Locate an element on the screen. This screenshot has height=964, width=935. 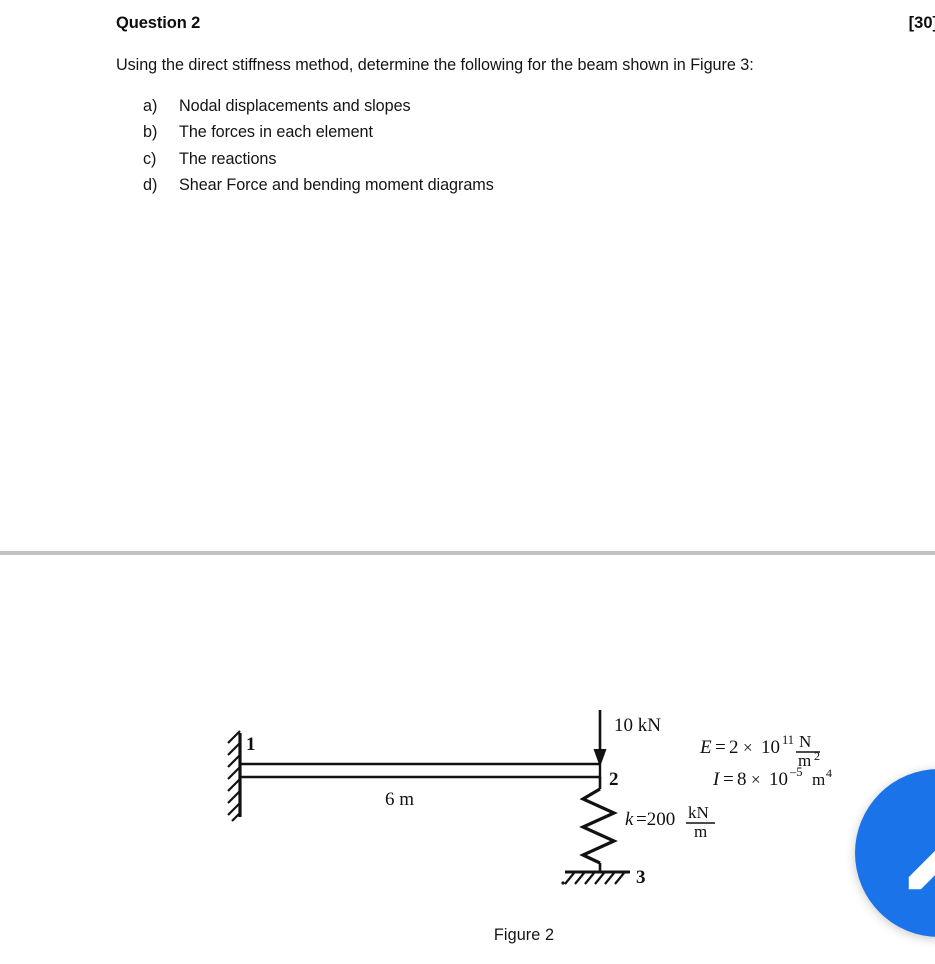
list-item-label: The forces in each element is located at coordinates (276, 132).